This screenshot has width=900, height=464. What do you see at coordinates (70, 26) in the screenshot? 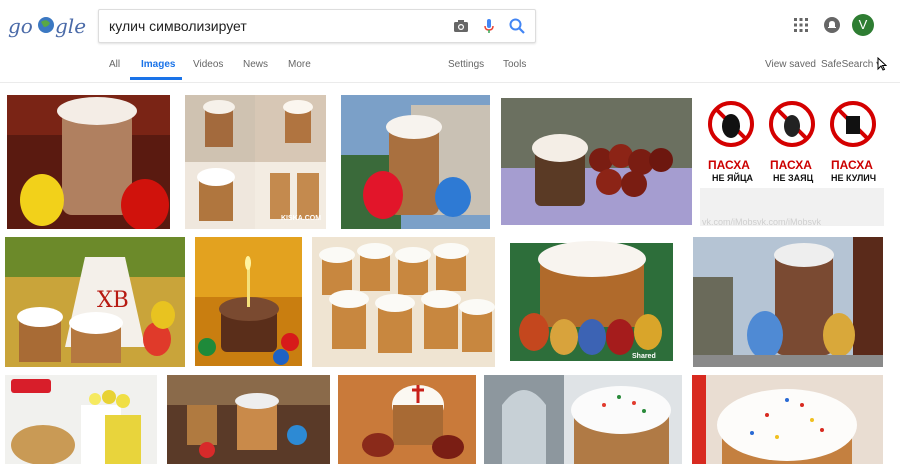
I see `svg-text: gle` at bounding box center [70, 26].